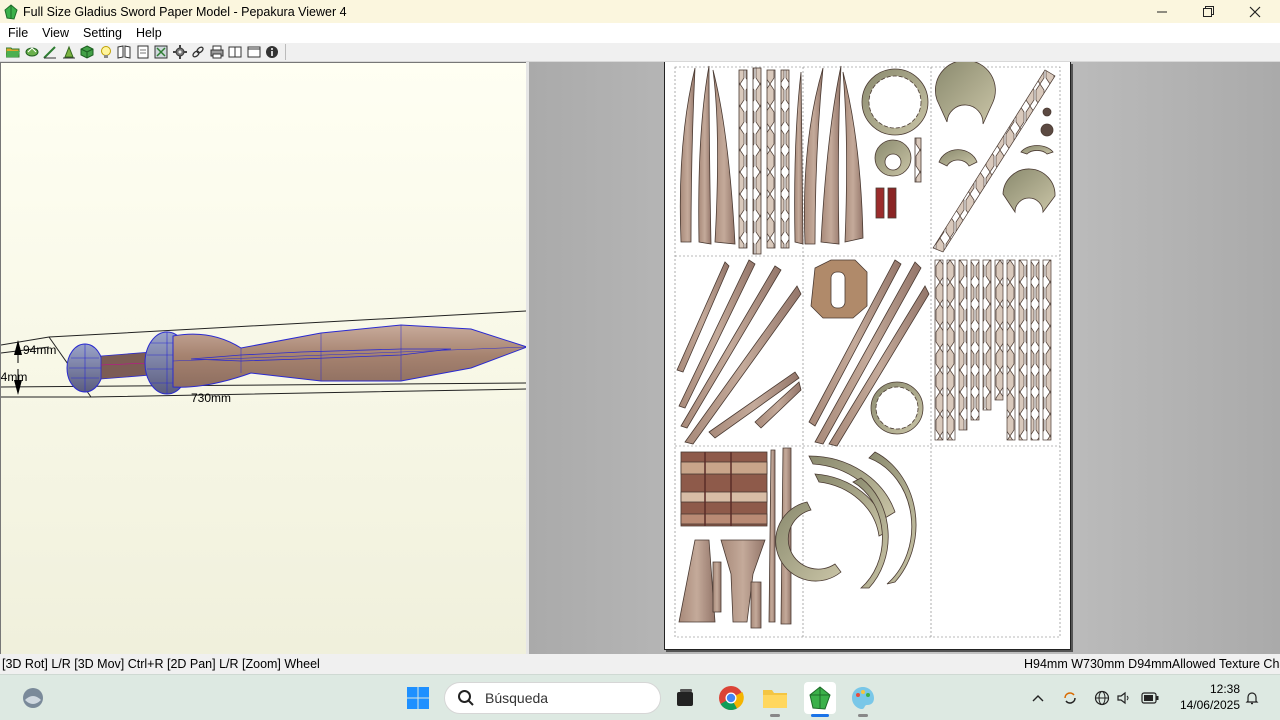  I want to click on rotate-icon, so click(32, 52).